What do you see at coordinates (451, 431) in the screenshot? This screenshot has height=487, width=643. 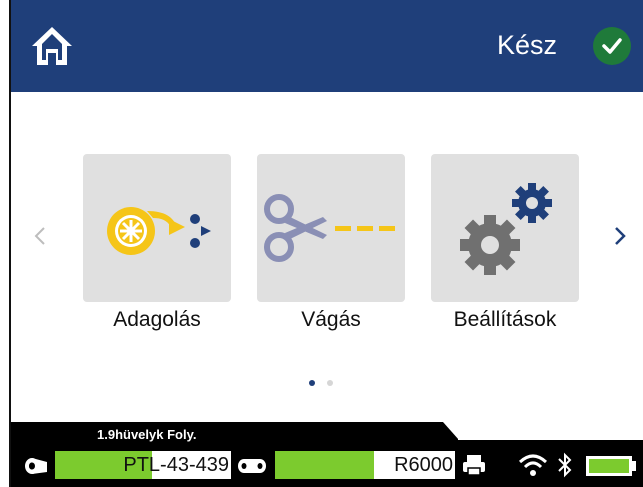 I see `status-bar-notch` at bounding box center [451, 431].